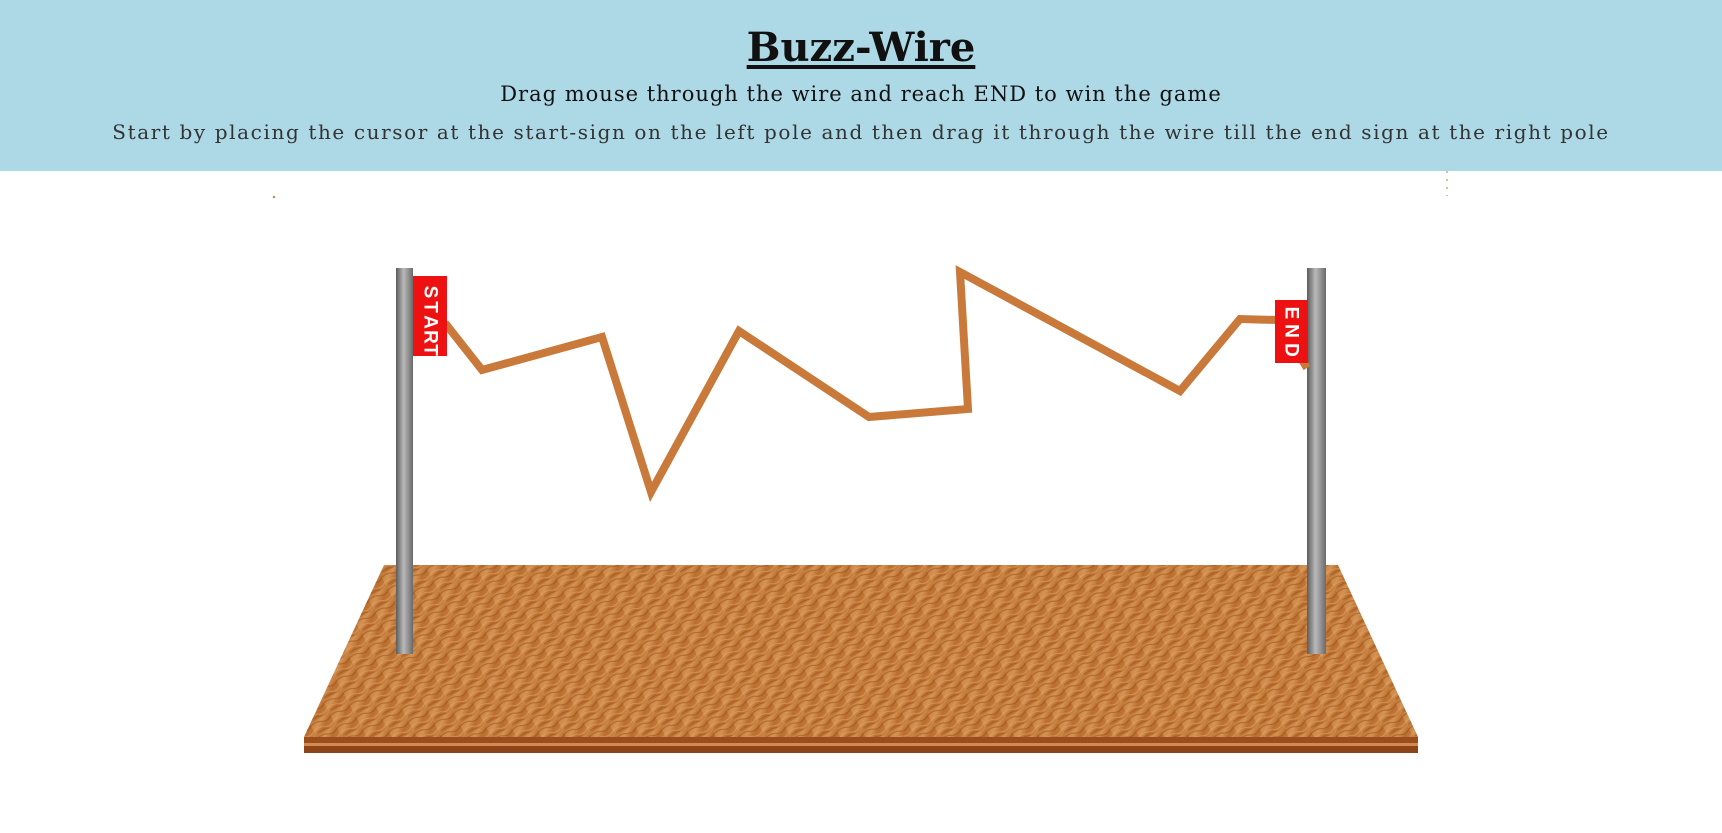  What do you see at coordinates (430, 322) in the screenshot?
I see `start-letter: A` at bounding box center [430, 322].